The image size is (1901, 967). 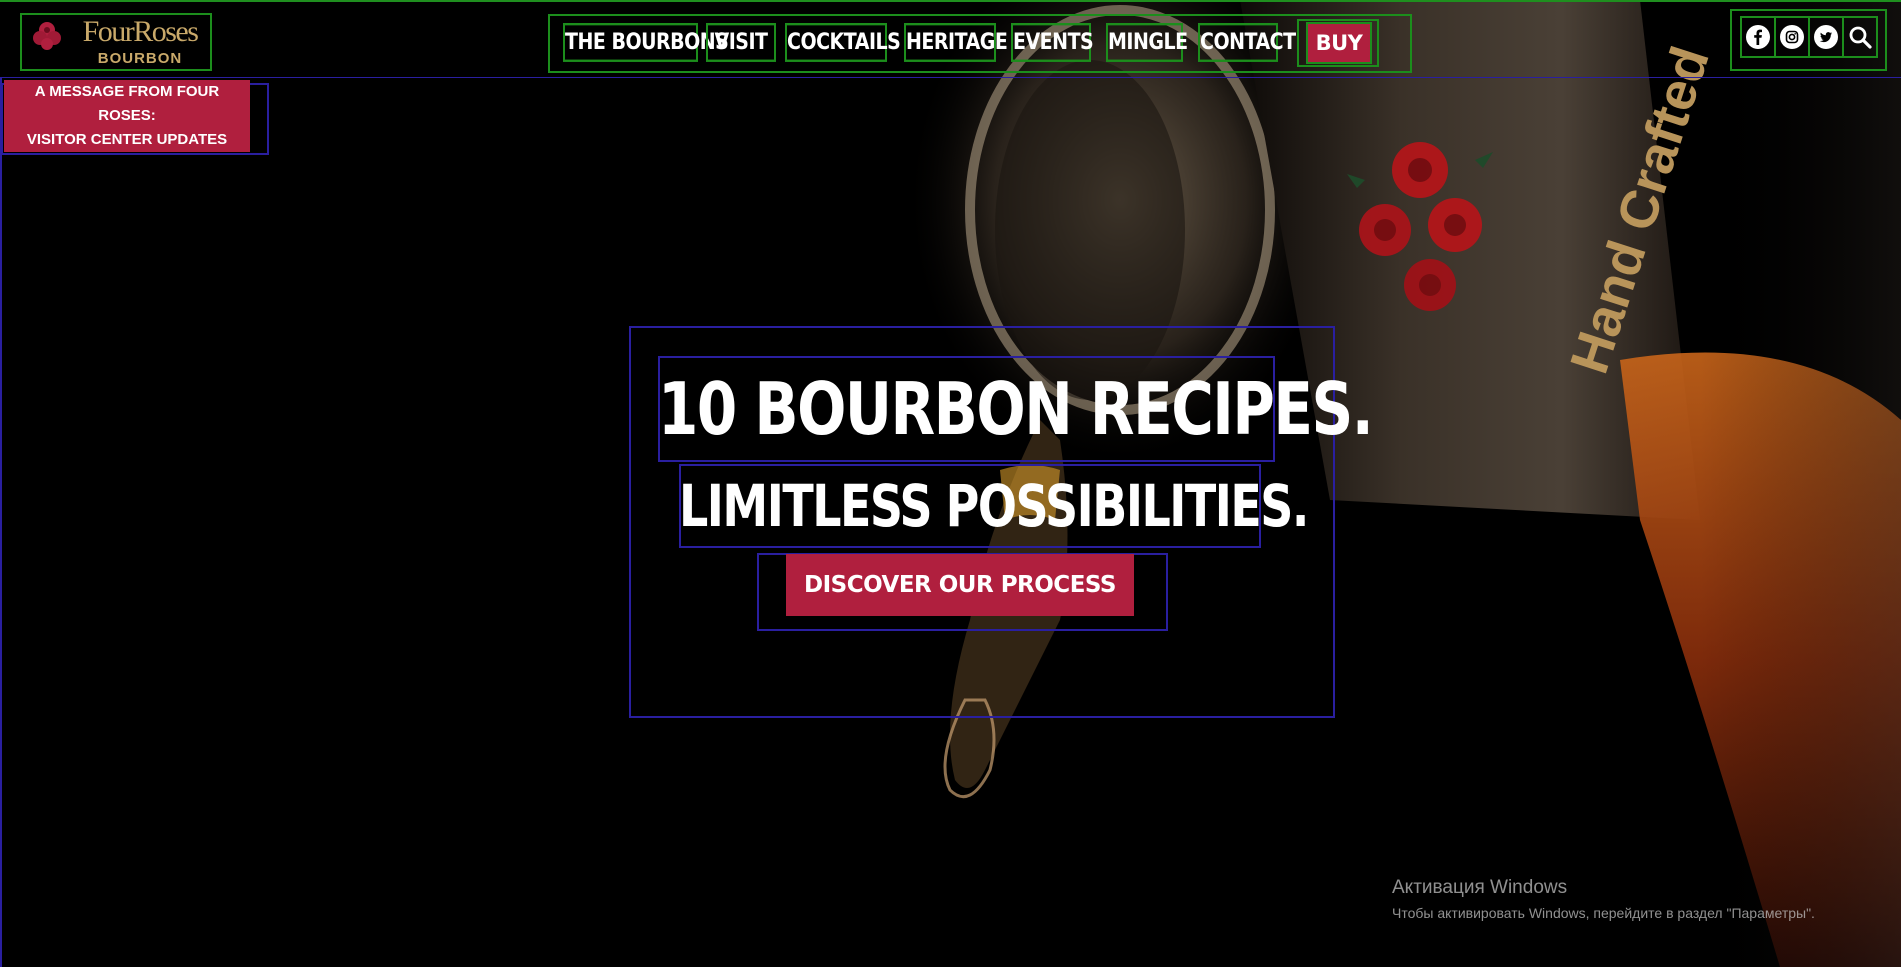 I want to click on logo-brand-text: FourRoses, so click(x=140, y=31).